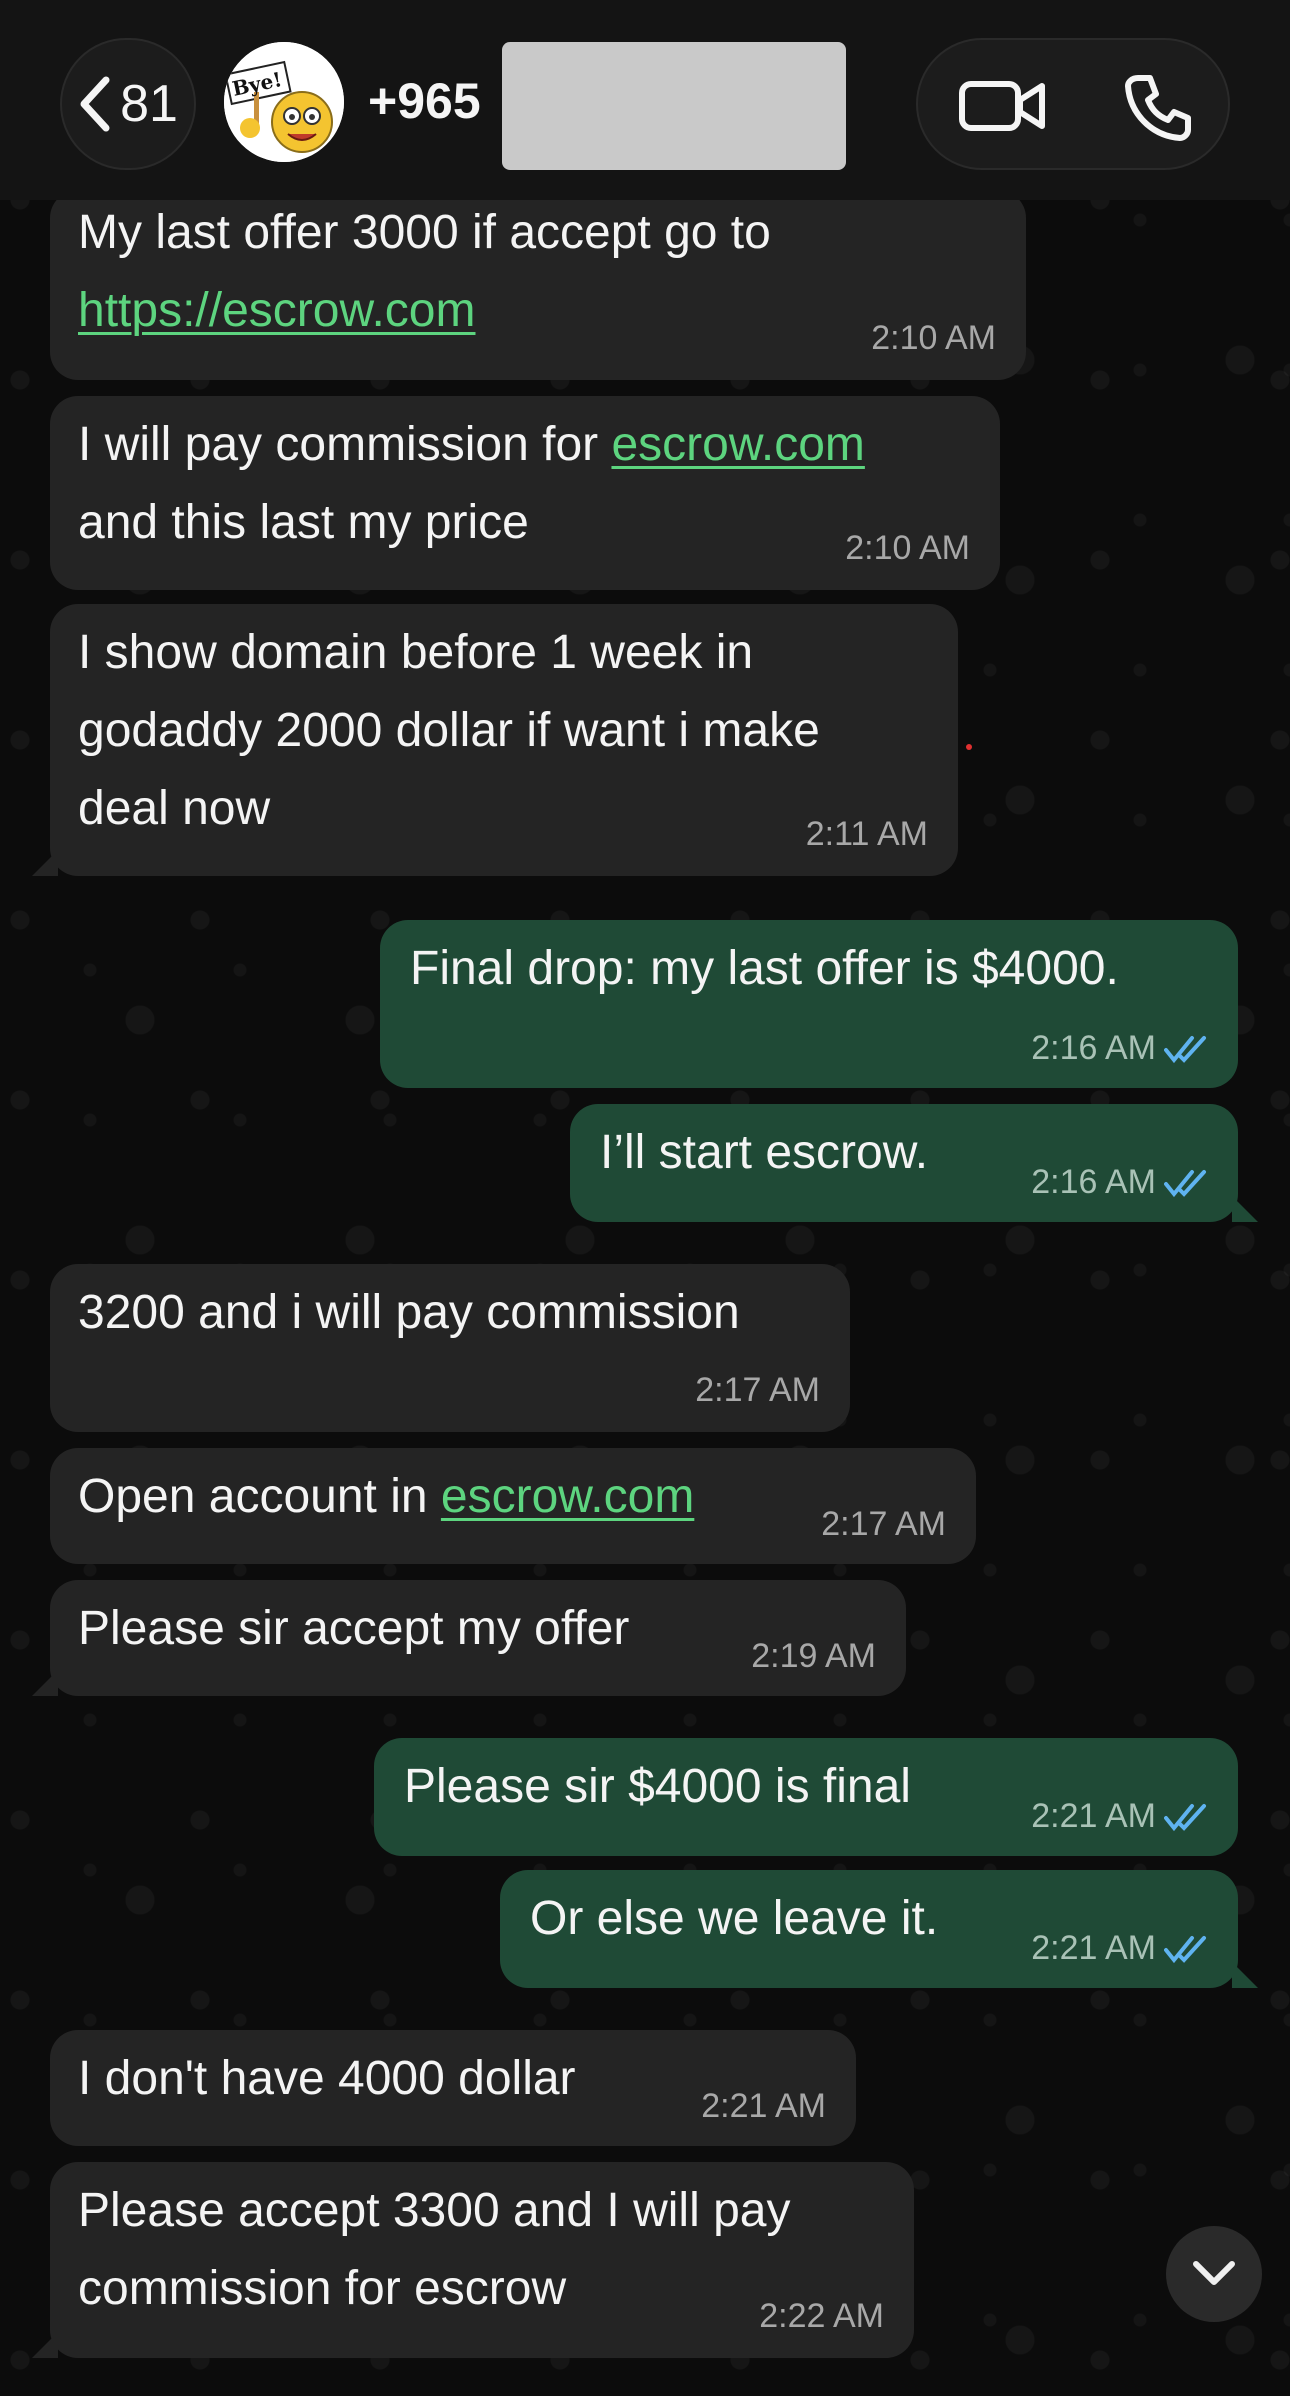  Describe the element at coordinates (764, 1152) in the screenshot. I see `message-text: I’ll start escrow.` at that location.